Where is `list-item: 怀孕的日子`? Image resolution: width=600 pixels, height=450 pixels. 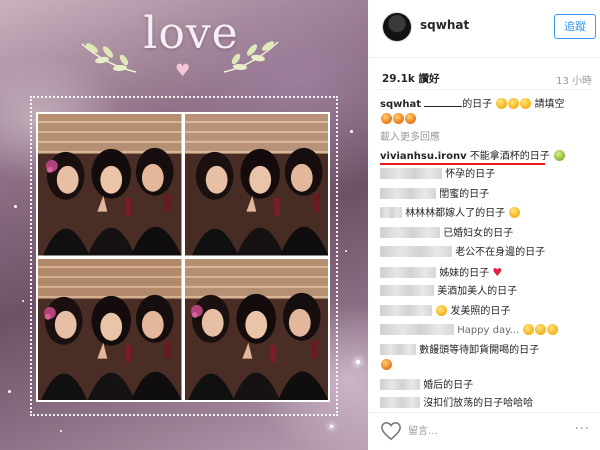
list-item: 怀孕的日子 is located at coordinates (487, 175).